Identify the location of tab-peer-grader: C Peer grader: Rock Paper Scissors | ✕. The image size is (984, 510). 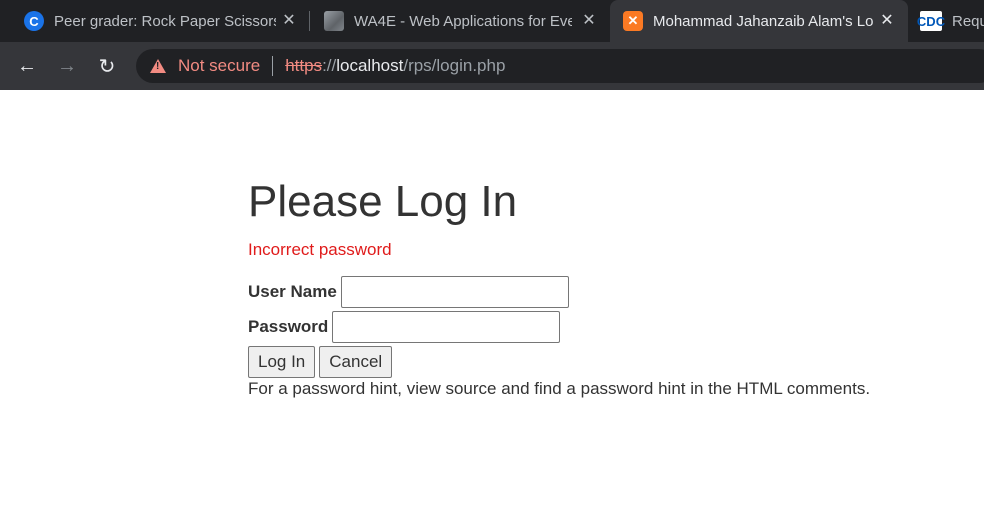
(155, 21).